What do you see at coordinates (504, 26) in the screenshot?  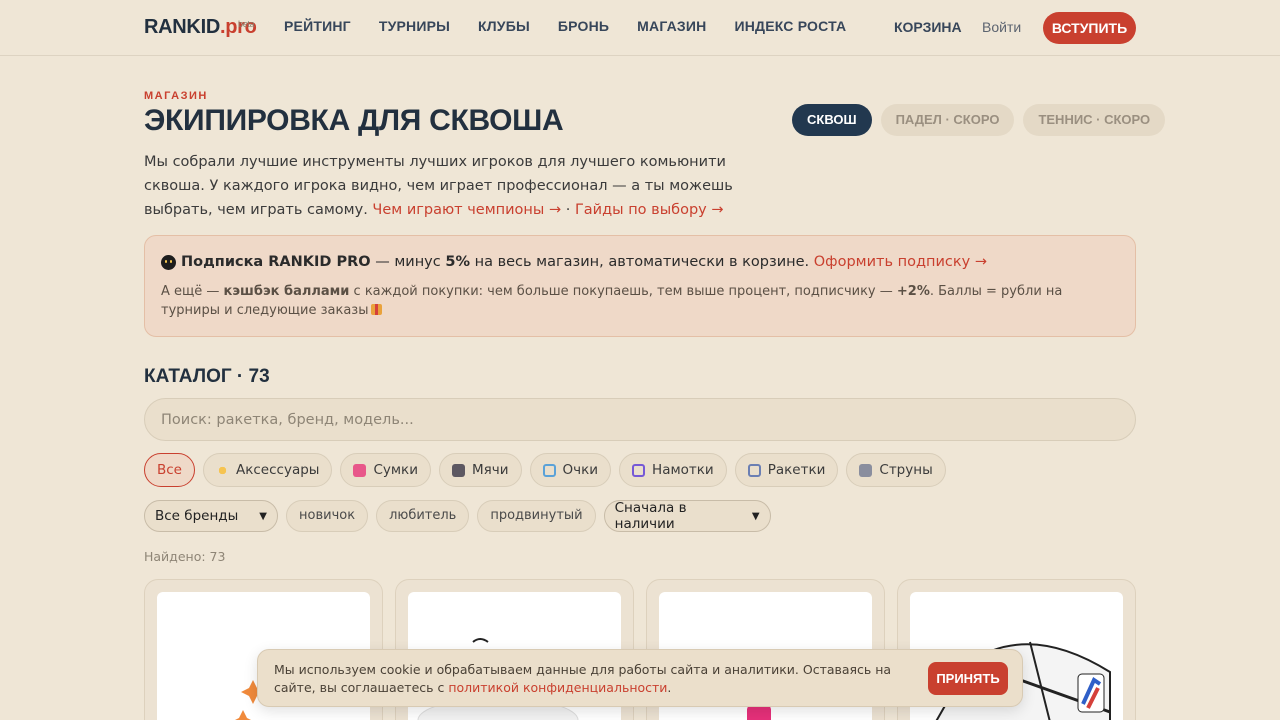 I see `nav-clubs: КЛУБЫ` at bounding box center [504, 26].